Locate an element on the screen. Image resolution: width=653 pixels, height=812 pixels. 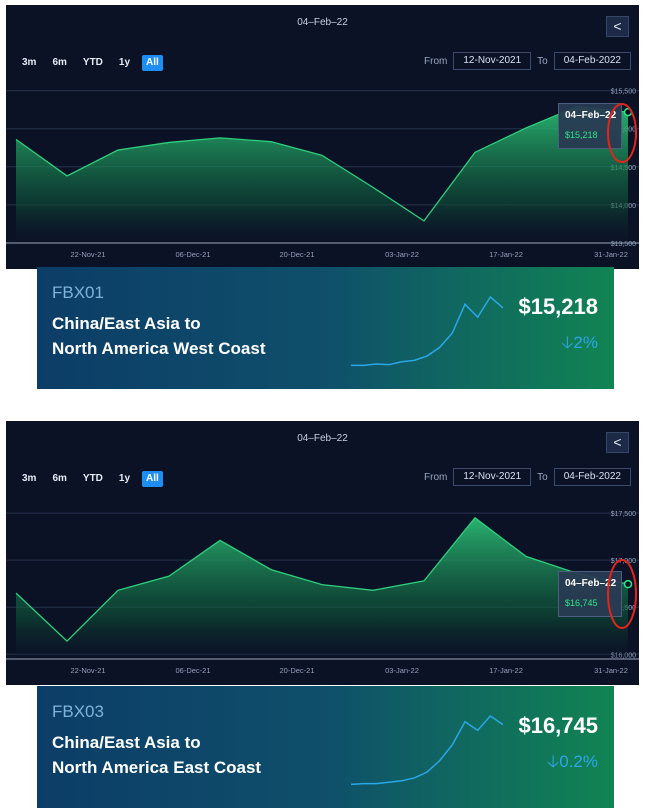
tooltip-value: $15,218 is located at coordinates (581, 135).